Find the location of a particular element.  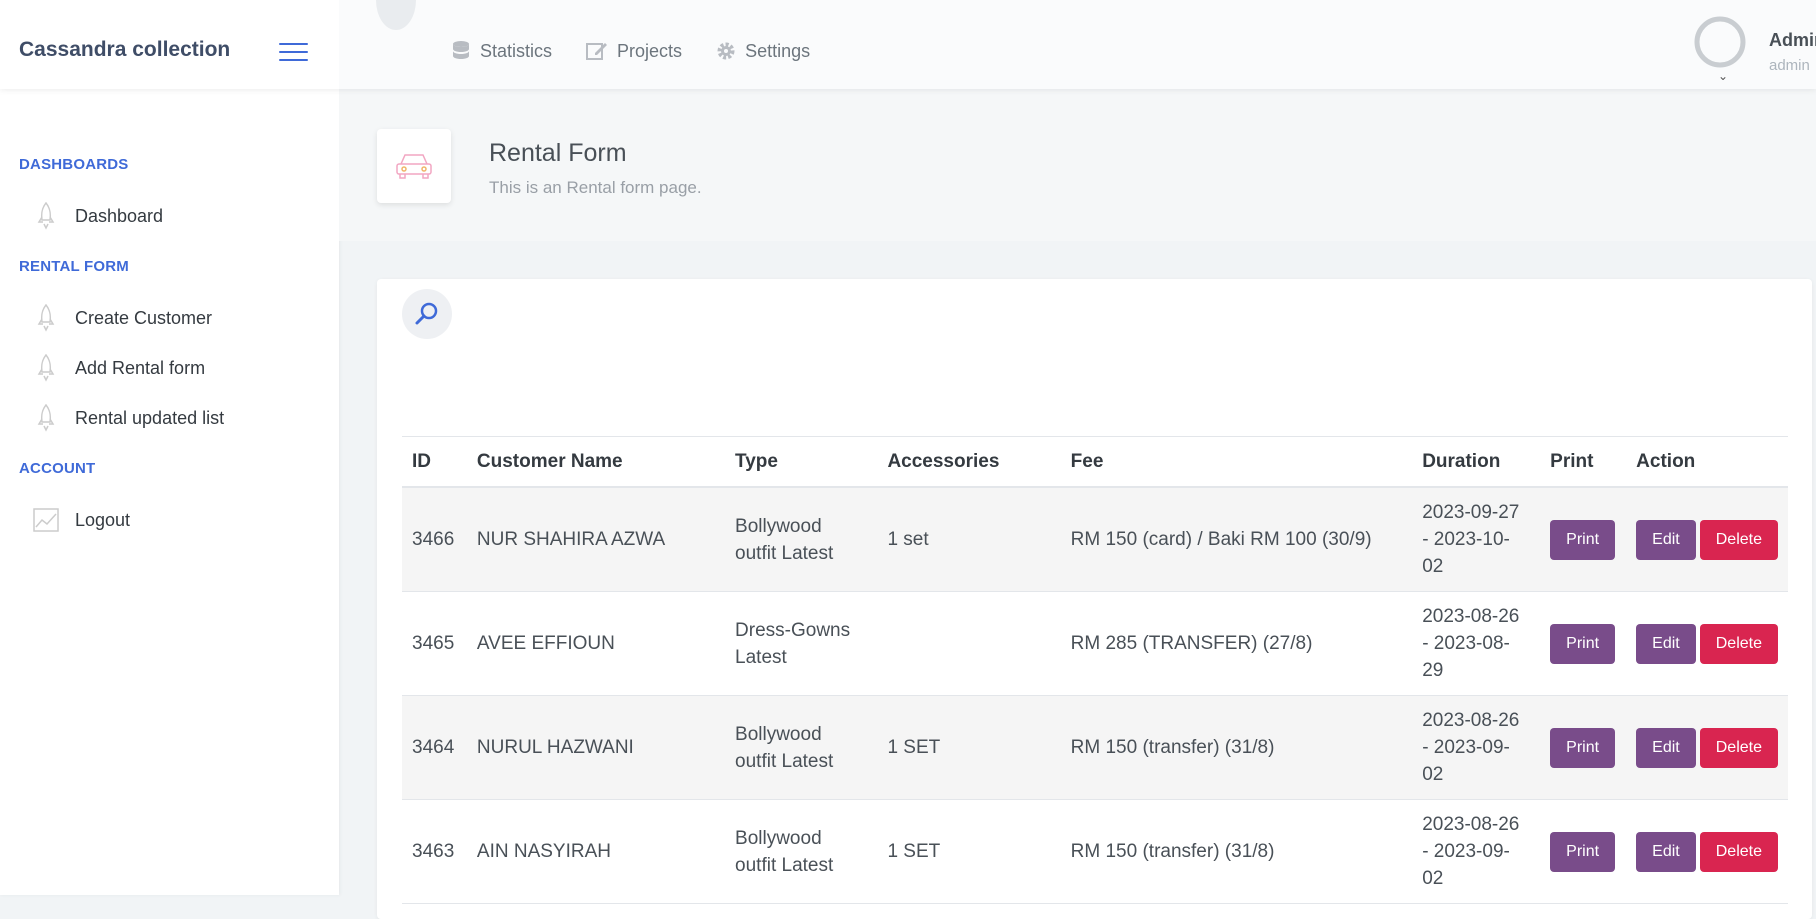

search-icon is located at coordinates (426, 313).